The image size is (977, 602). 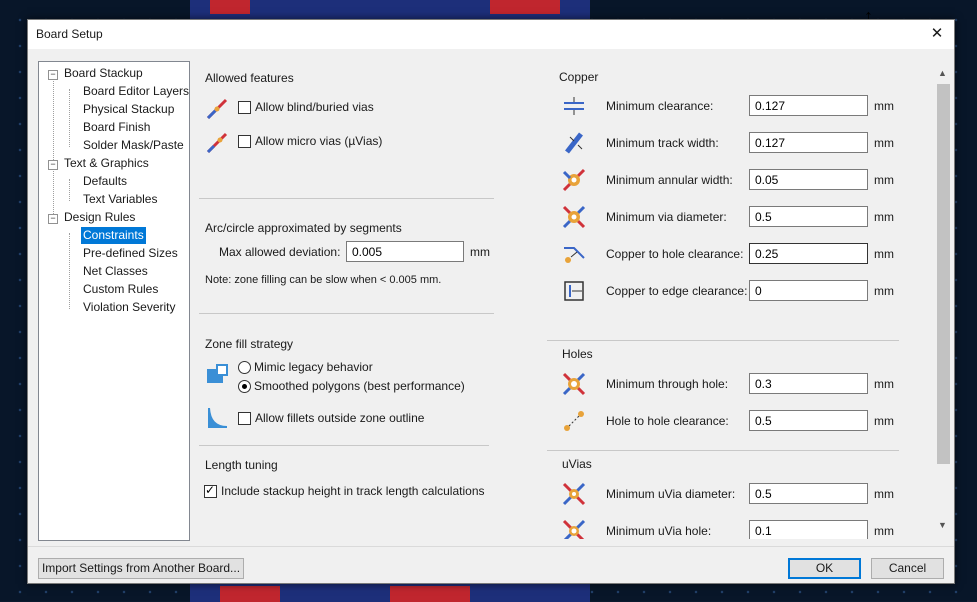 I want to click on allow-blind-vias-label: Allow blind/buried vias, so click(x=314, y=107).